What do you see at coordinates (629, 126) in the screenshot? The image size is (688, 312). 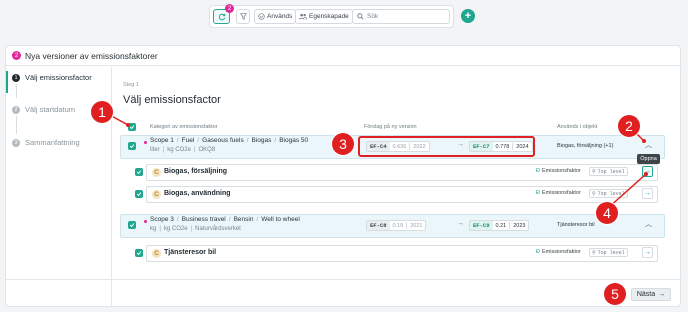 I see `annotation-marker-2: 2` at bounding box center [629, 126].